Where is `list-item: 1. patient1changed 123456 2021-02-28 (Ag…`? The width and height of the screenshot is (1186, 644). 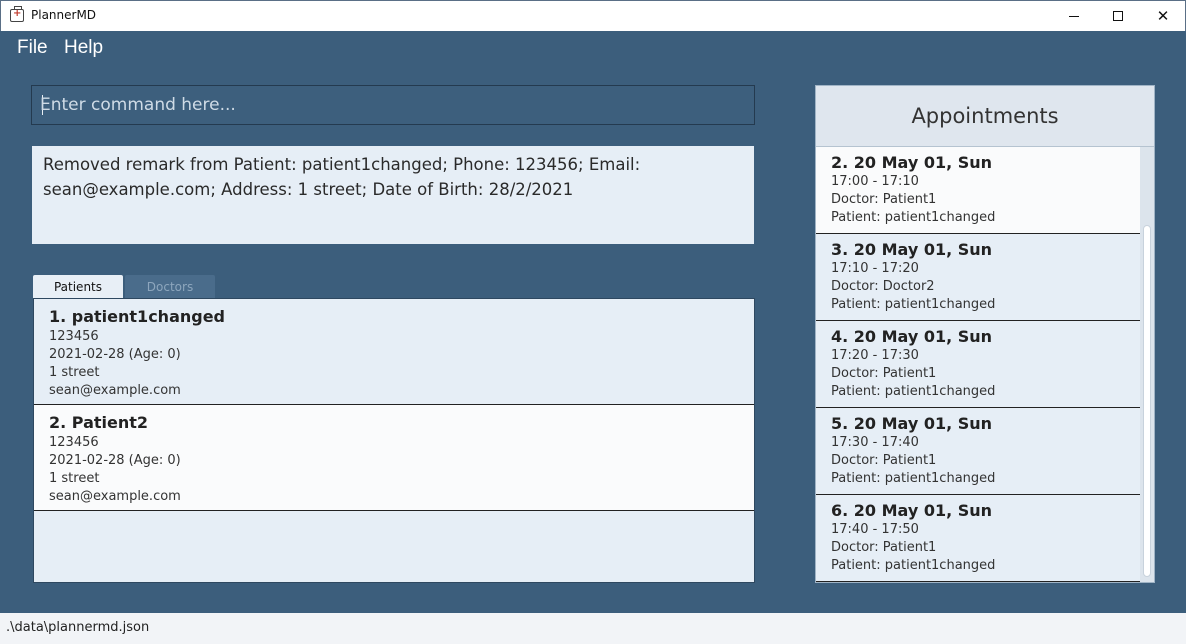 list-item: 1. patient1changed 123456 2021-02-28 (Ag… is located at coordinates (394, 352).